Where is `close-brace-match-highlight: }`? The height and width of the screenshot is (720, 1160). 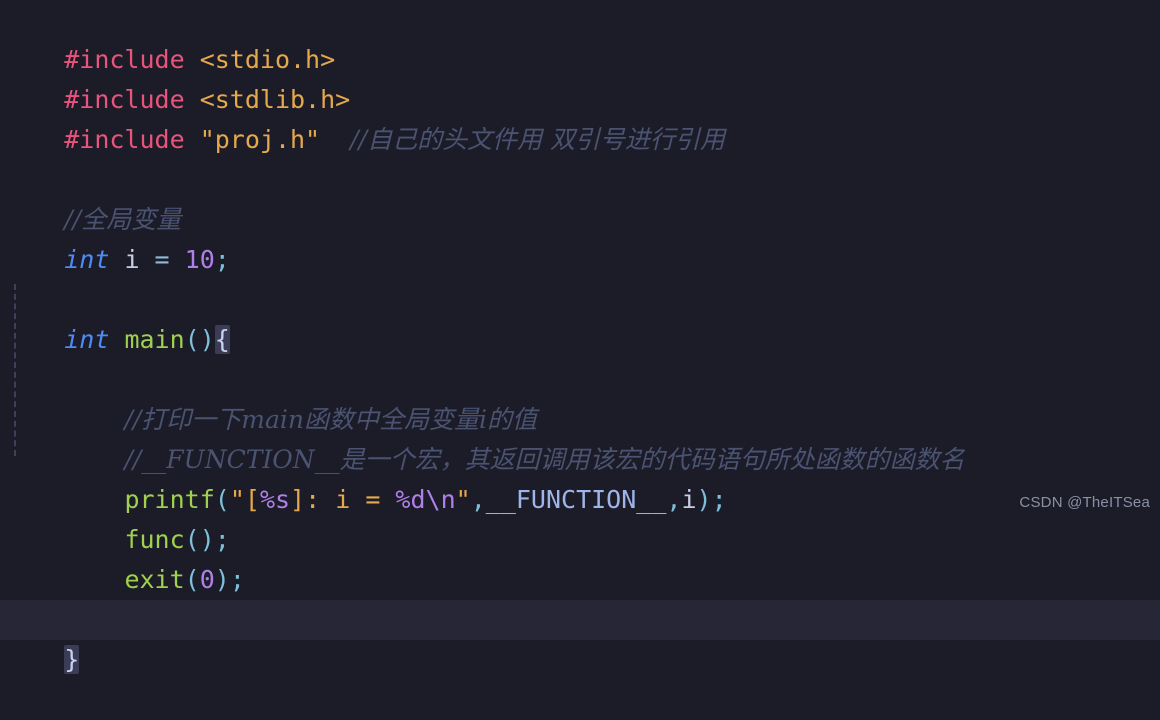
close-brace-match-highlight: } is located at coordinates (72, 659).